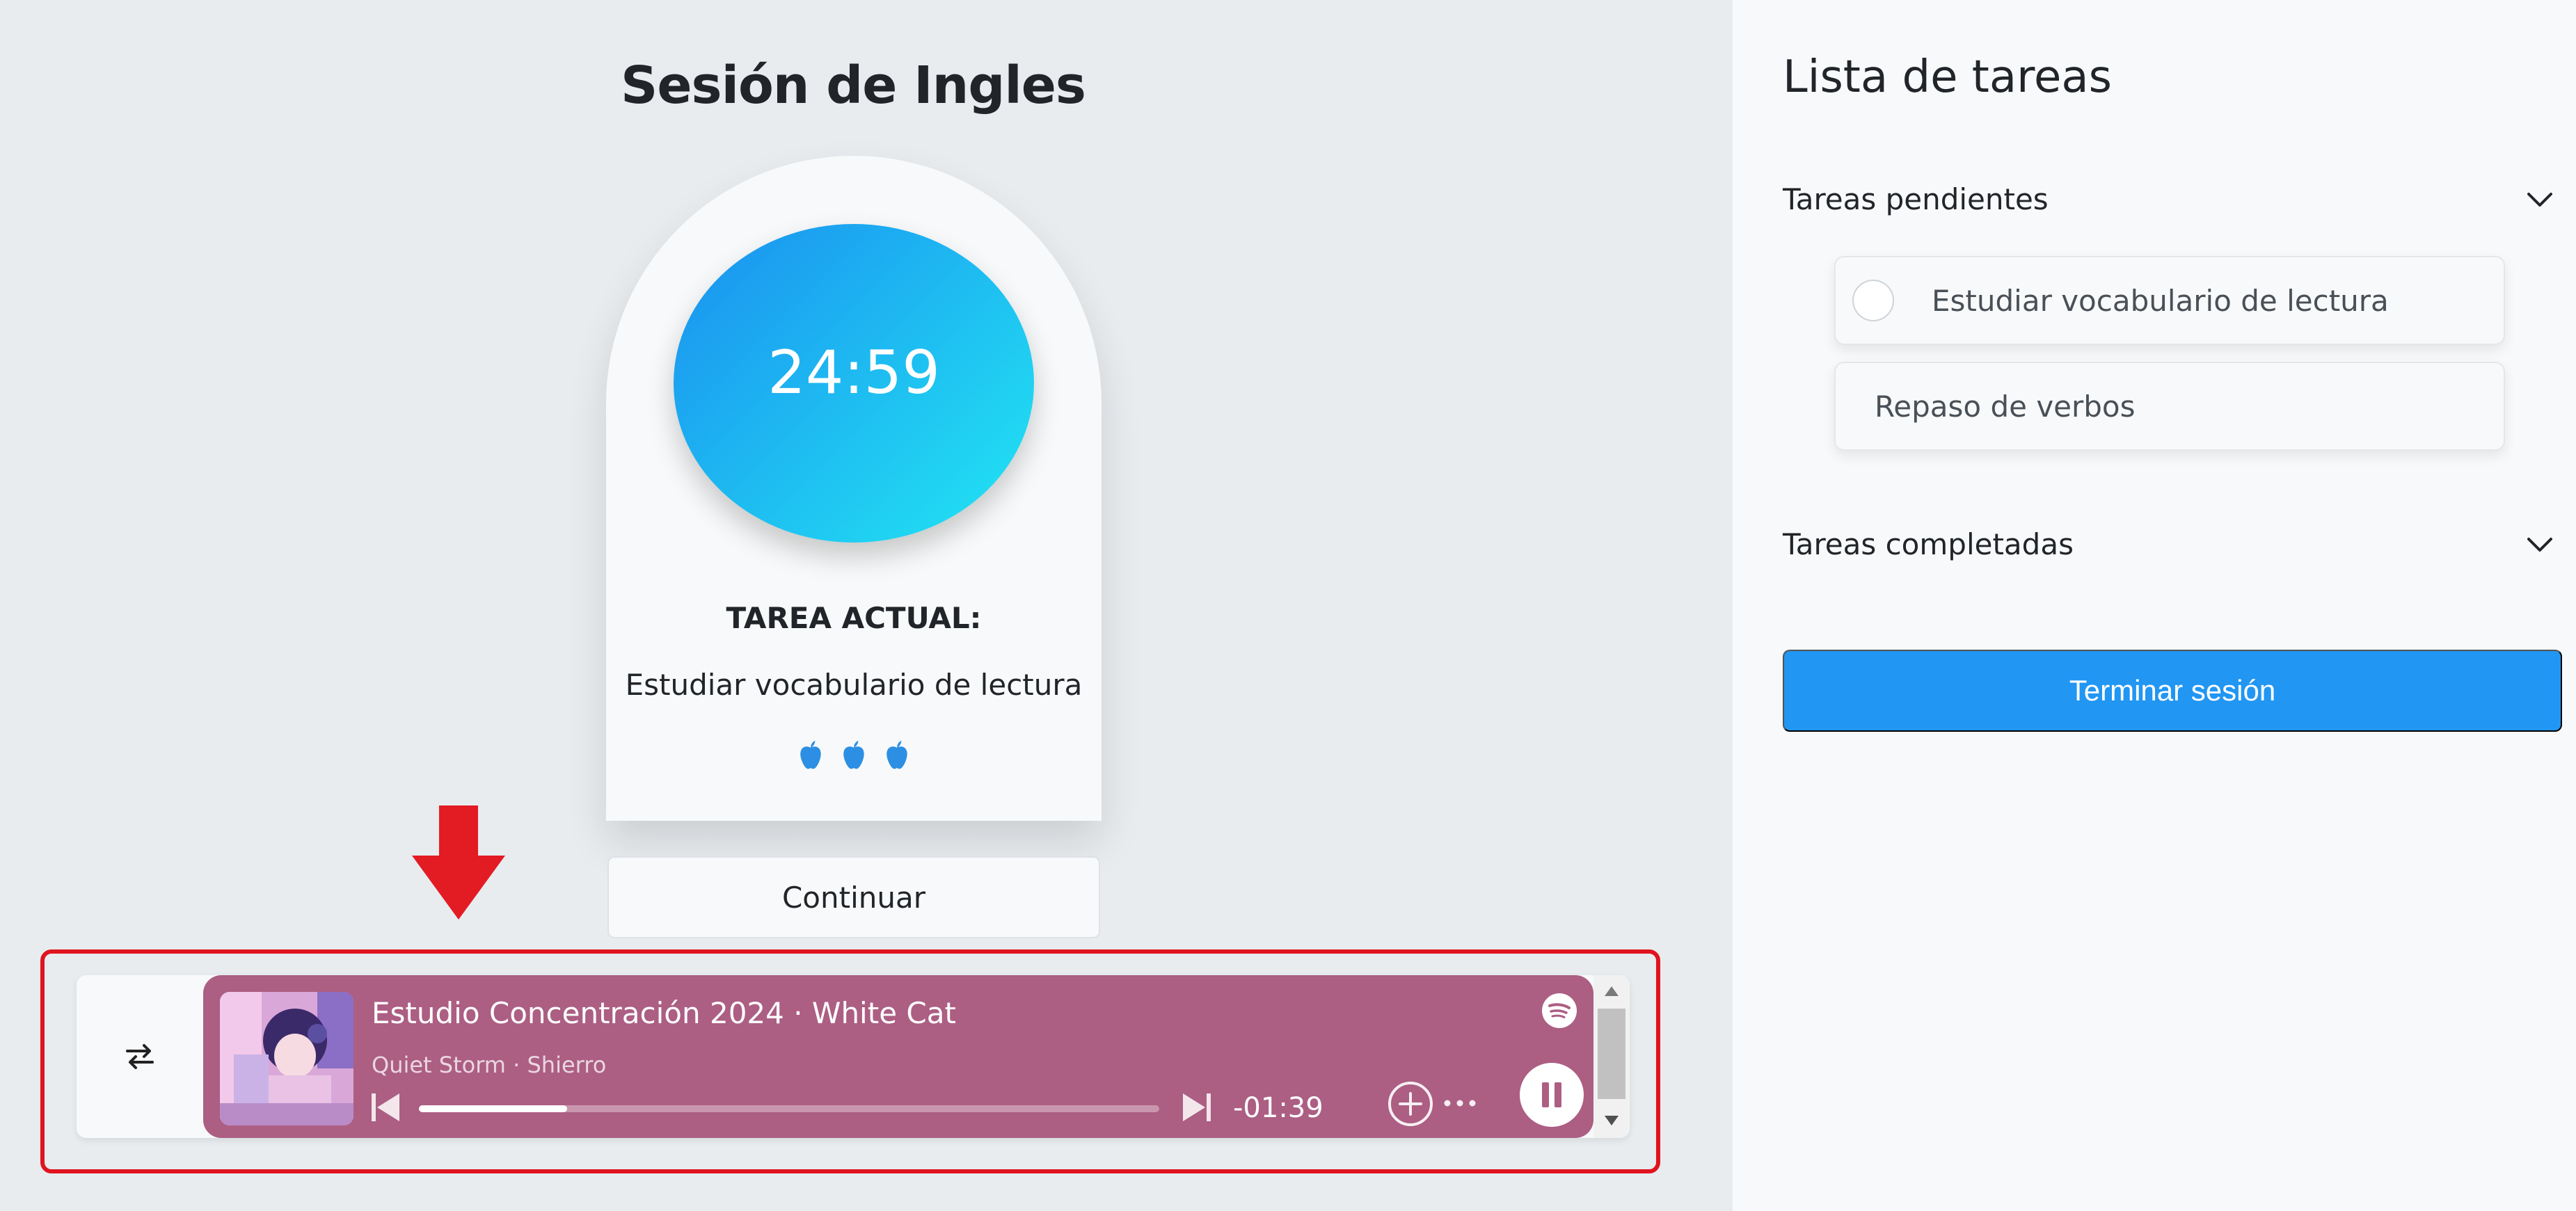 Image resolution: width=2576 pixels, height=1211 pixels. I want to click on timer-circle: 24:59, so click(854, 383).